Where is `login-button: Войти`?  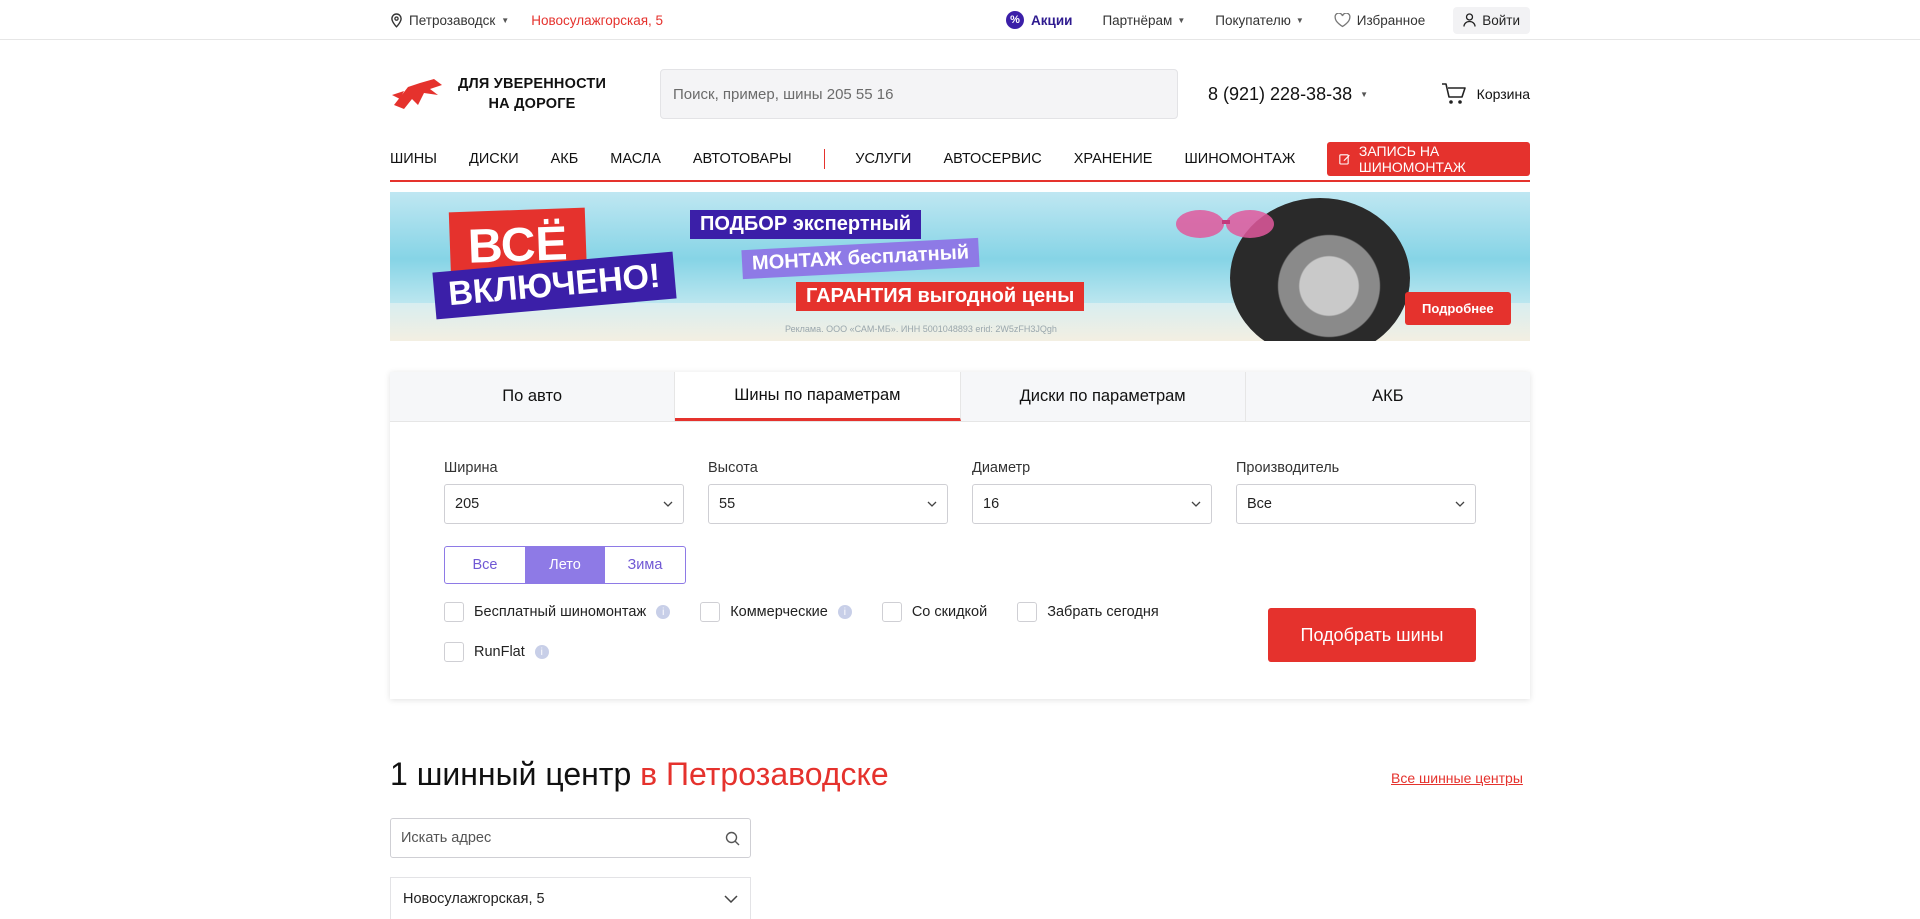 login-button: Войти is located at coordinates (1491, 20).